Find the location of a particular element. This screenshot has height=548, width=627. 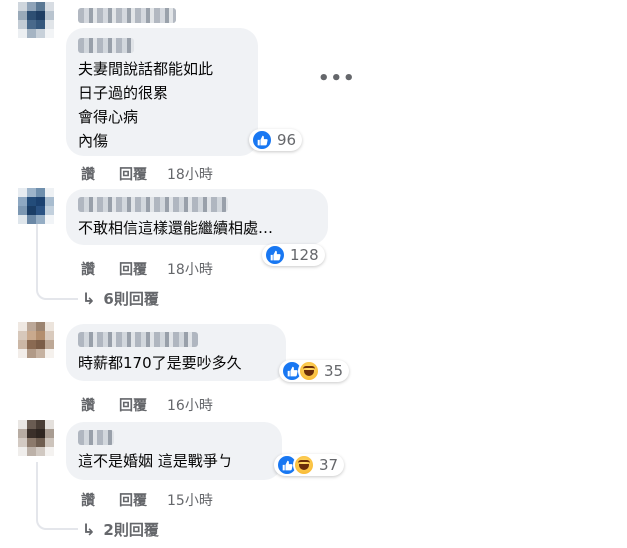

timestamp: 16小時 is located at coordinates (190, 405).